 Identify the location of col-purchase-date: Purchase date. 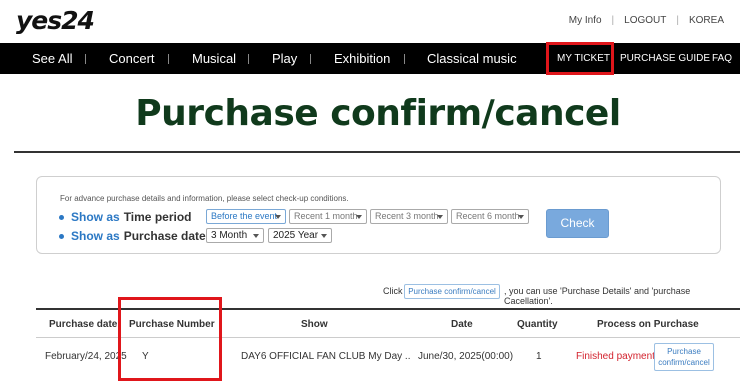
(83, 324).